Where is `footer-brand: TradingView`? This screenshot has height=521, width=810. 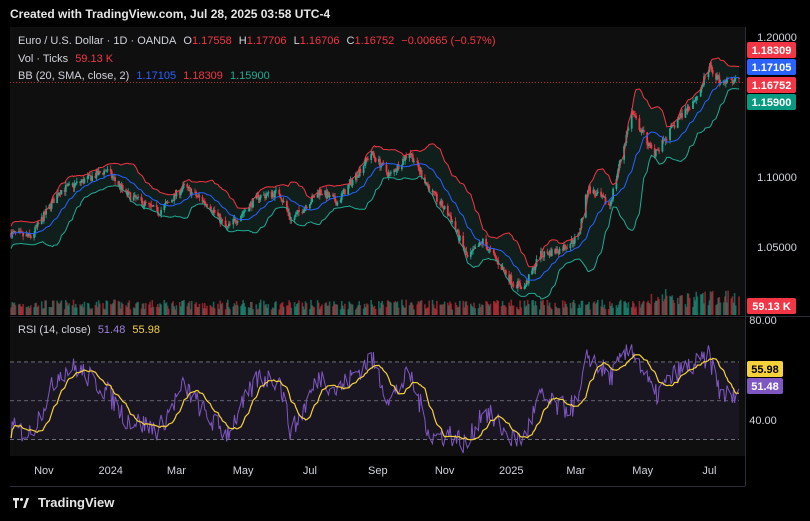 footer-brand: TradingView is located at coordinates (62, 502).